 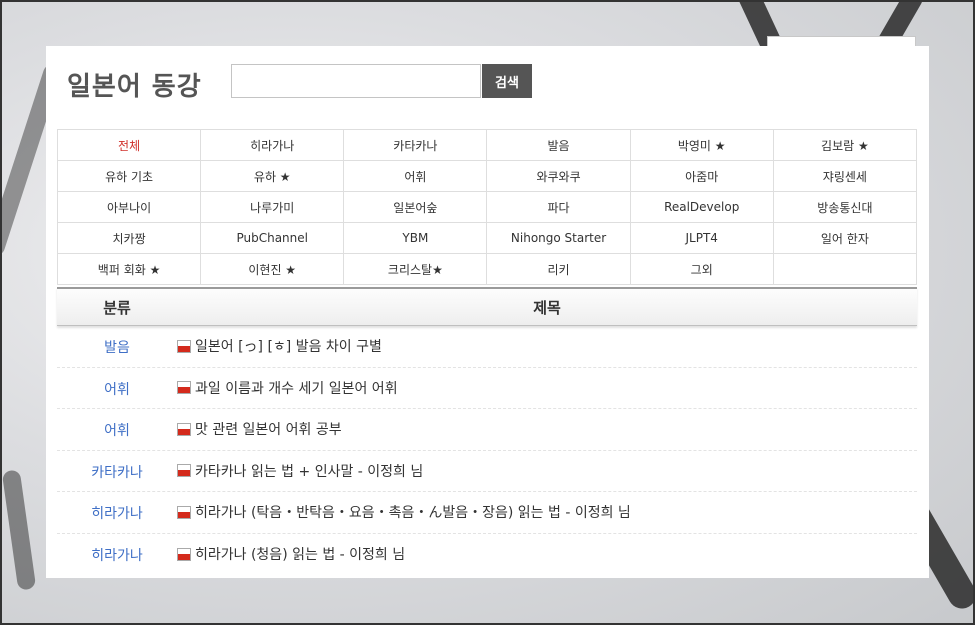 I want to click on category-link: 리키, so click(x=558, y=269).